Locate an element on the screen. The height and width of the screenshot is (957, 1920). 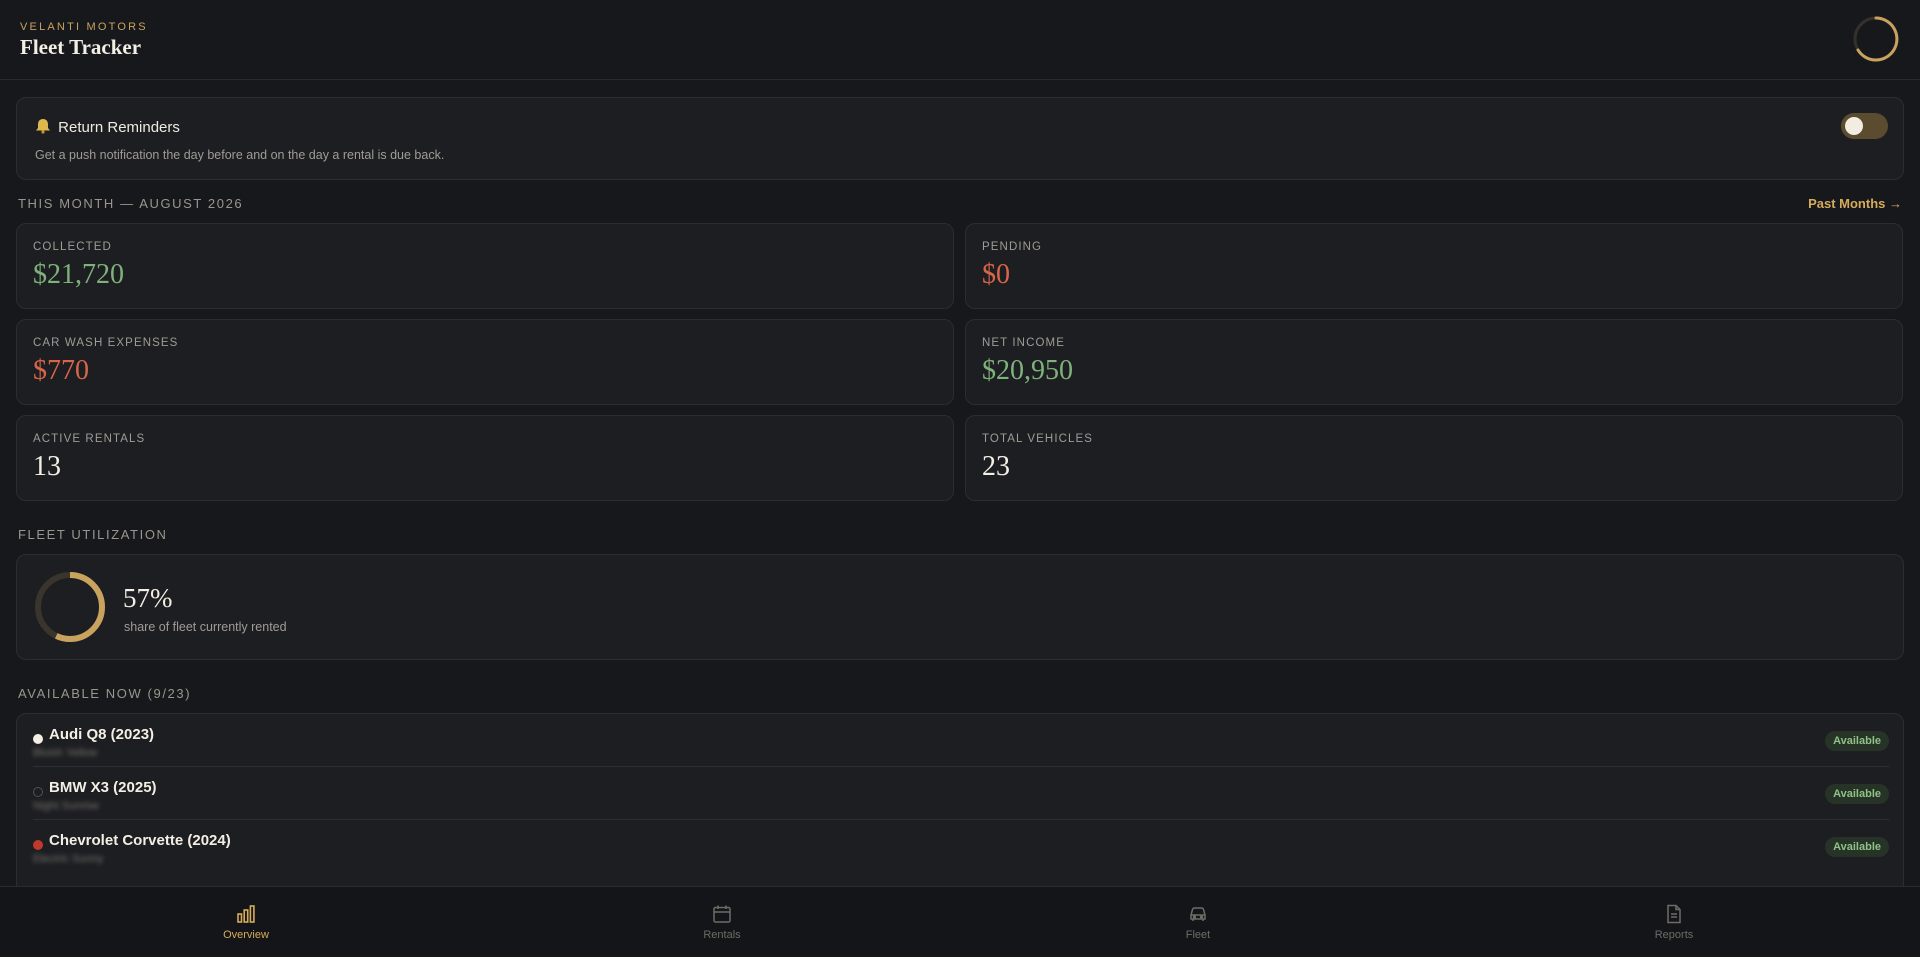
toggle-knob is located at coordinates (1854, 126).